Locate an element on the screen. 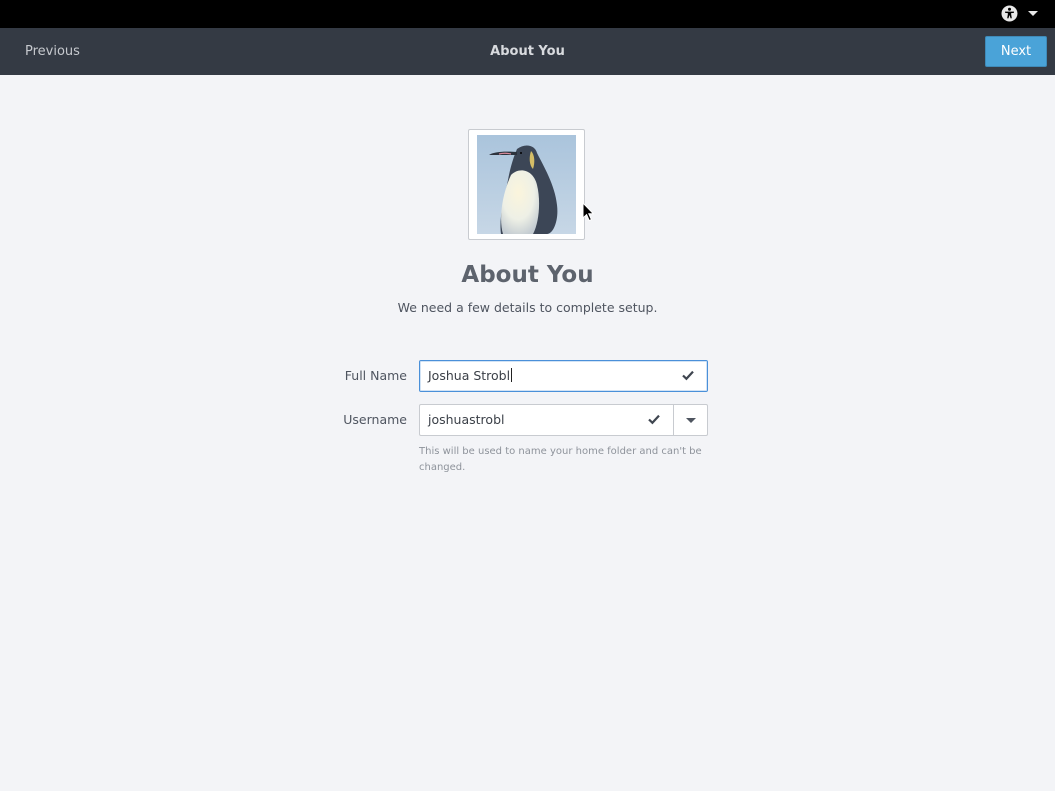 Image resolution: width=1055 pixels, height=791 pixels. next-button: Next is located at coordinates (1016, 51).